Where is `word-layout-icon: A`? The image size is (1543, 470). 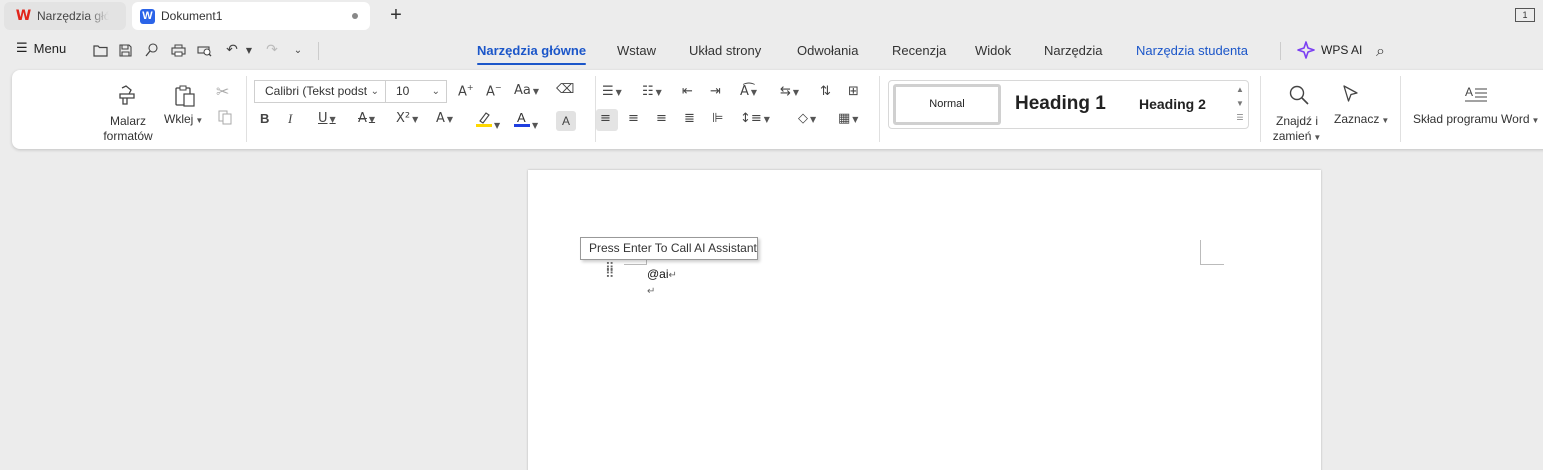 word-layout-icon: A is located at coordinates (1476, 96).